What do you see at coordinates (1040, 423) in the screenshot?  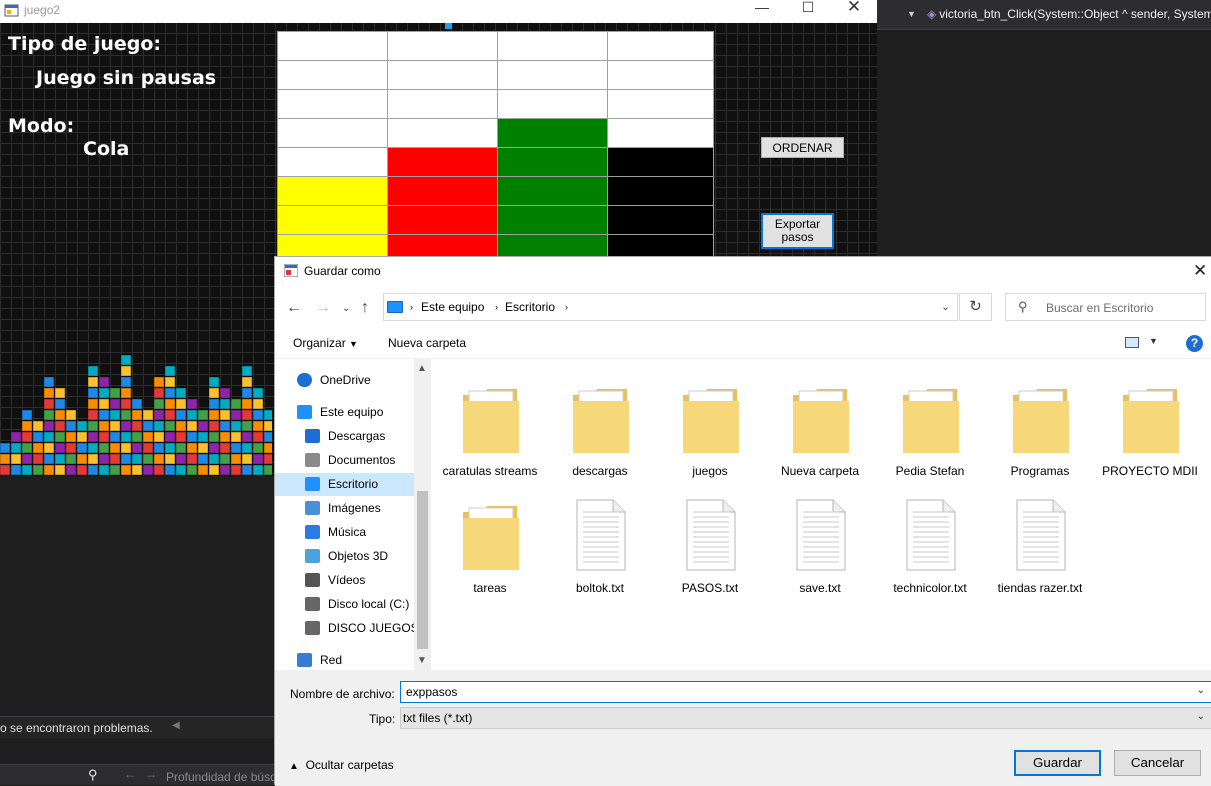 I see `folder-item: Programas` at bounding box center [1040, 423].